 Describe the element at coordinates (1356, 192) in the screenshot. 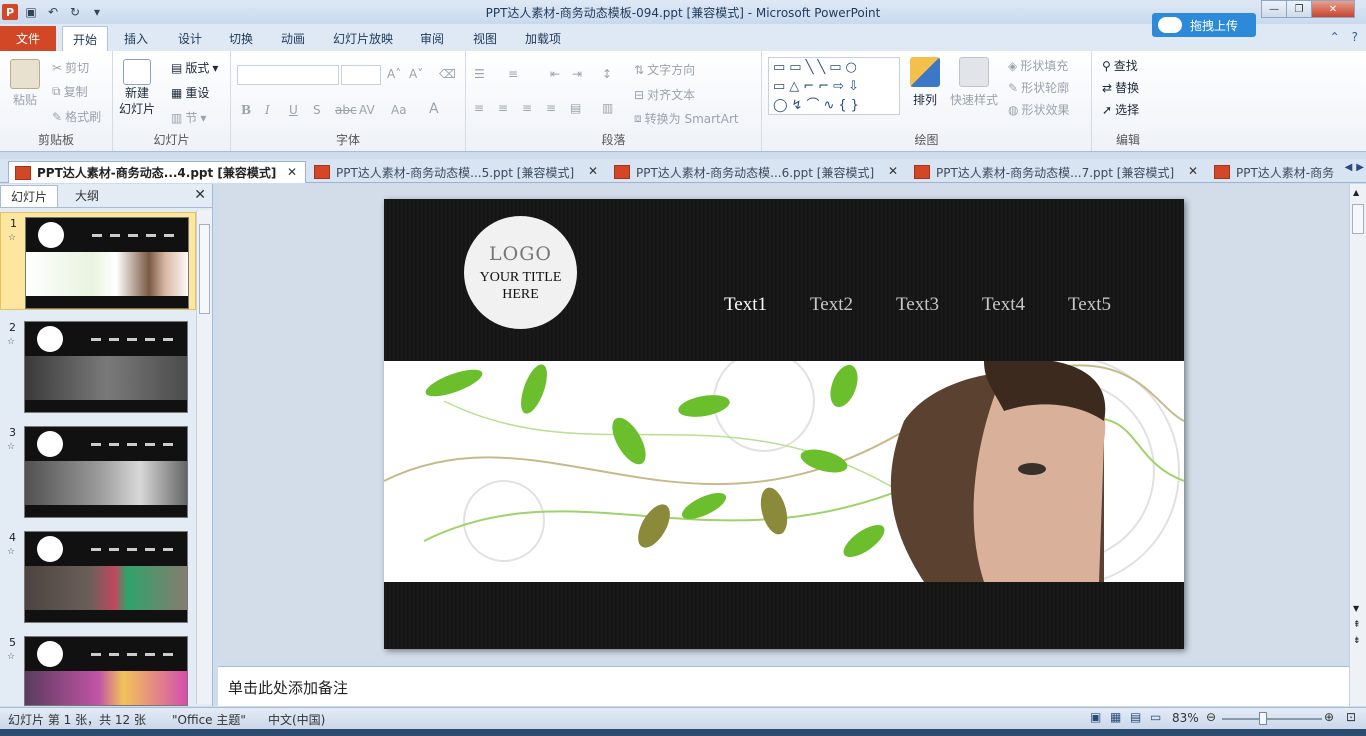

I see `scroll-up-icon: ▲` at that location.